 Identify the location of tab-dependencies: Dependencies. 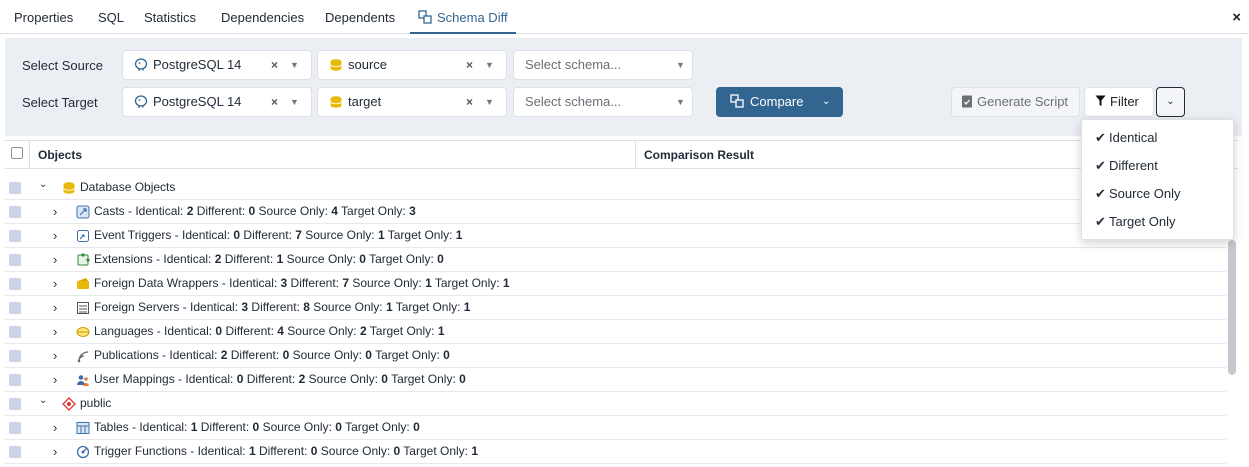
(262, 17).